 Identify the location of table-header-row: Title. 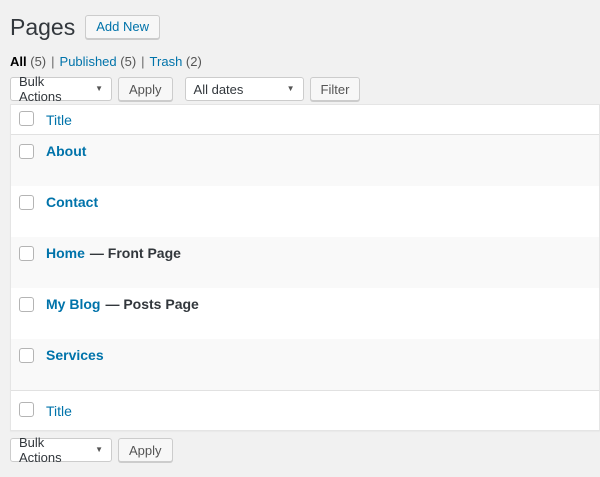
(305, 120).